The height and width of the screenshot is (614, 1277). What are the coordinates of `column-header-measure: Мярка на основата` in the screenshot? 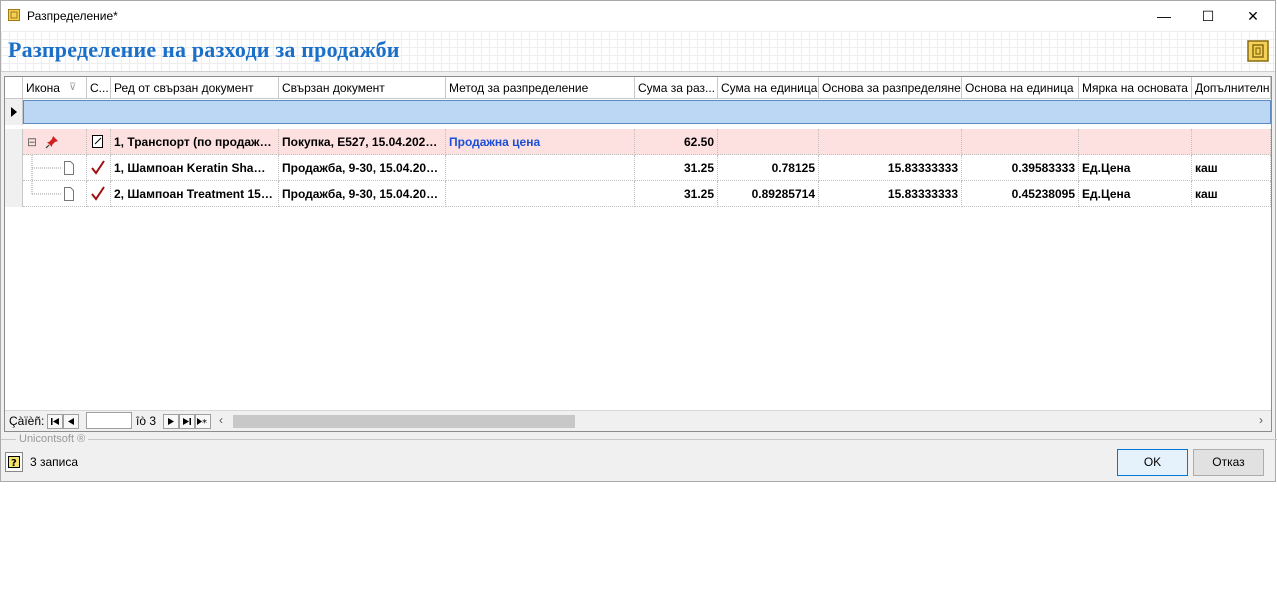 It's located at (1135, 88).